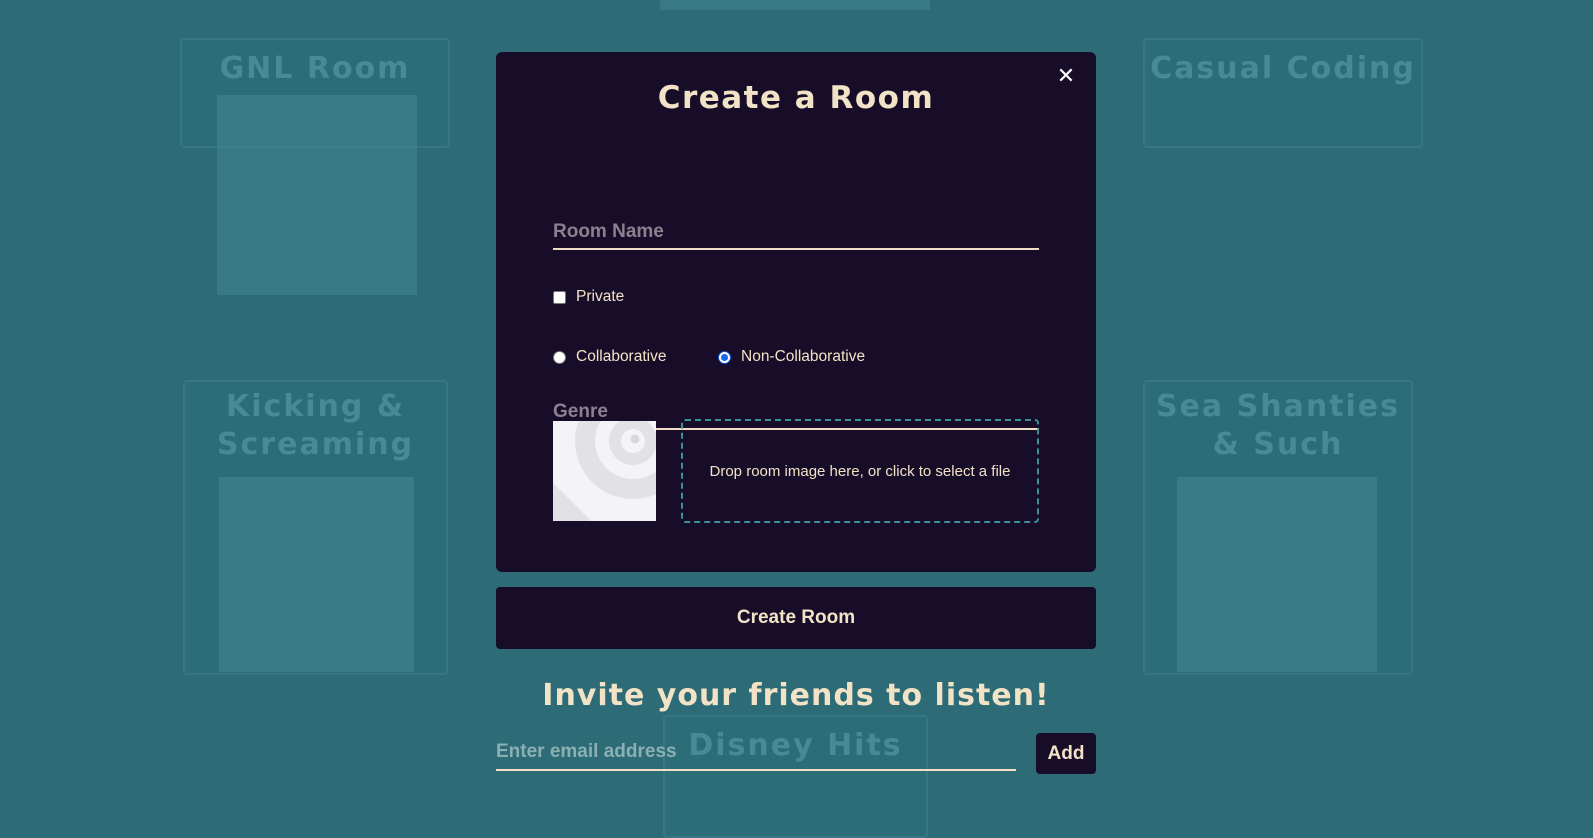 This screenshot has width=1593, height=838. I want to click on email-input, so click(756, 753).